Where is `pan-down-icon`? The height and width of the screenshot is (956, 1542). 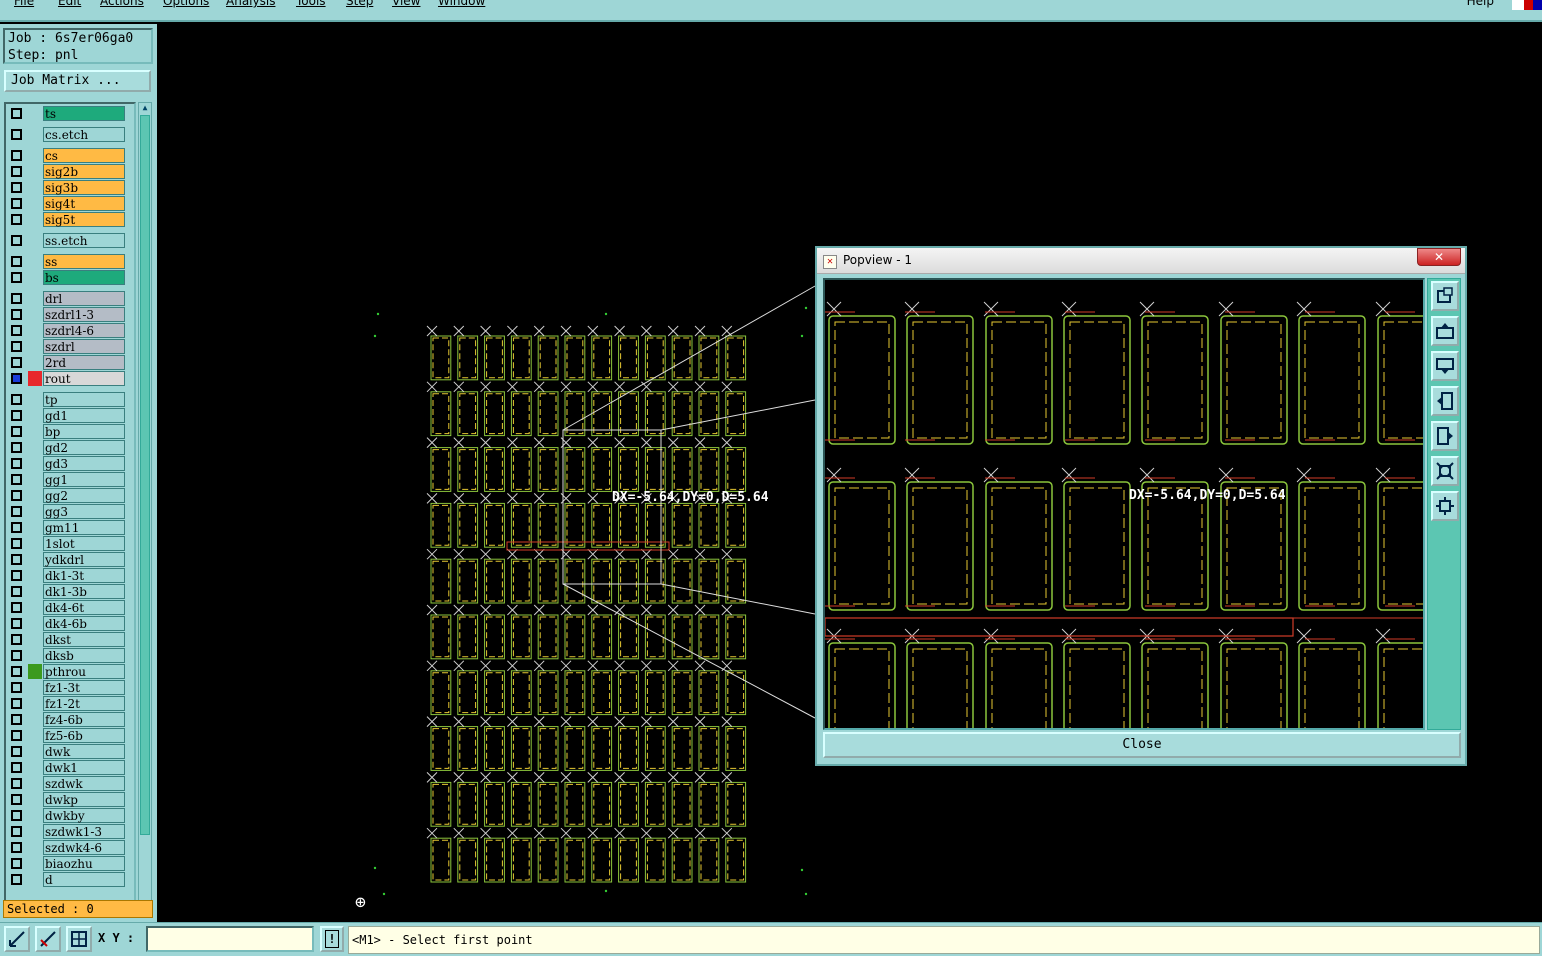 pan-down-icon is located at coordinates (1445, 366).